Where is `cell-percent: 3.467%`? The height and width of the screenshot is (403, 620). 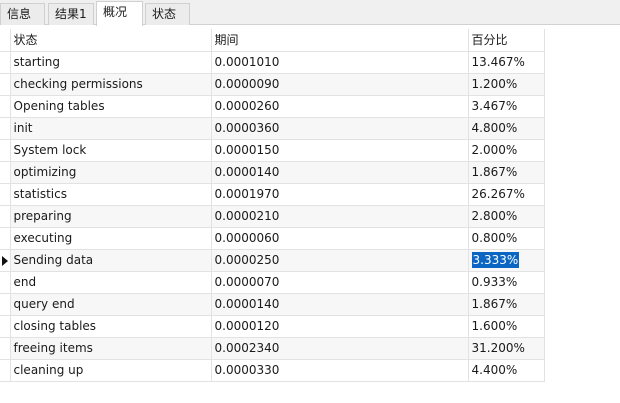 cell-percent: 3.467% is located at coordinates (506, 106).